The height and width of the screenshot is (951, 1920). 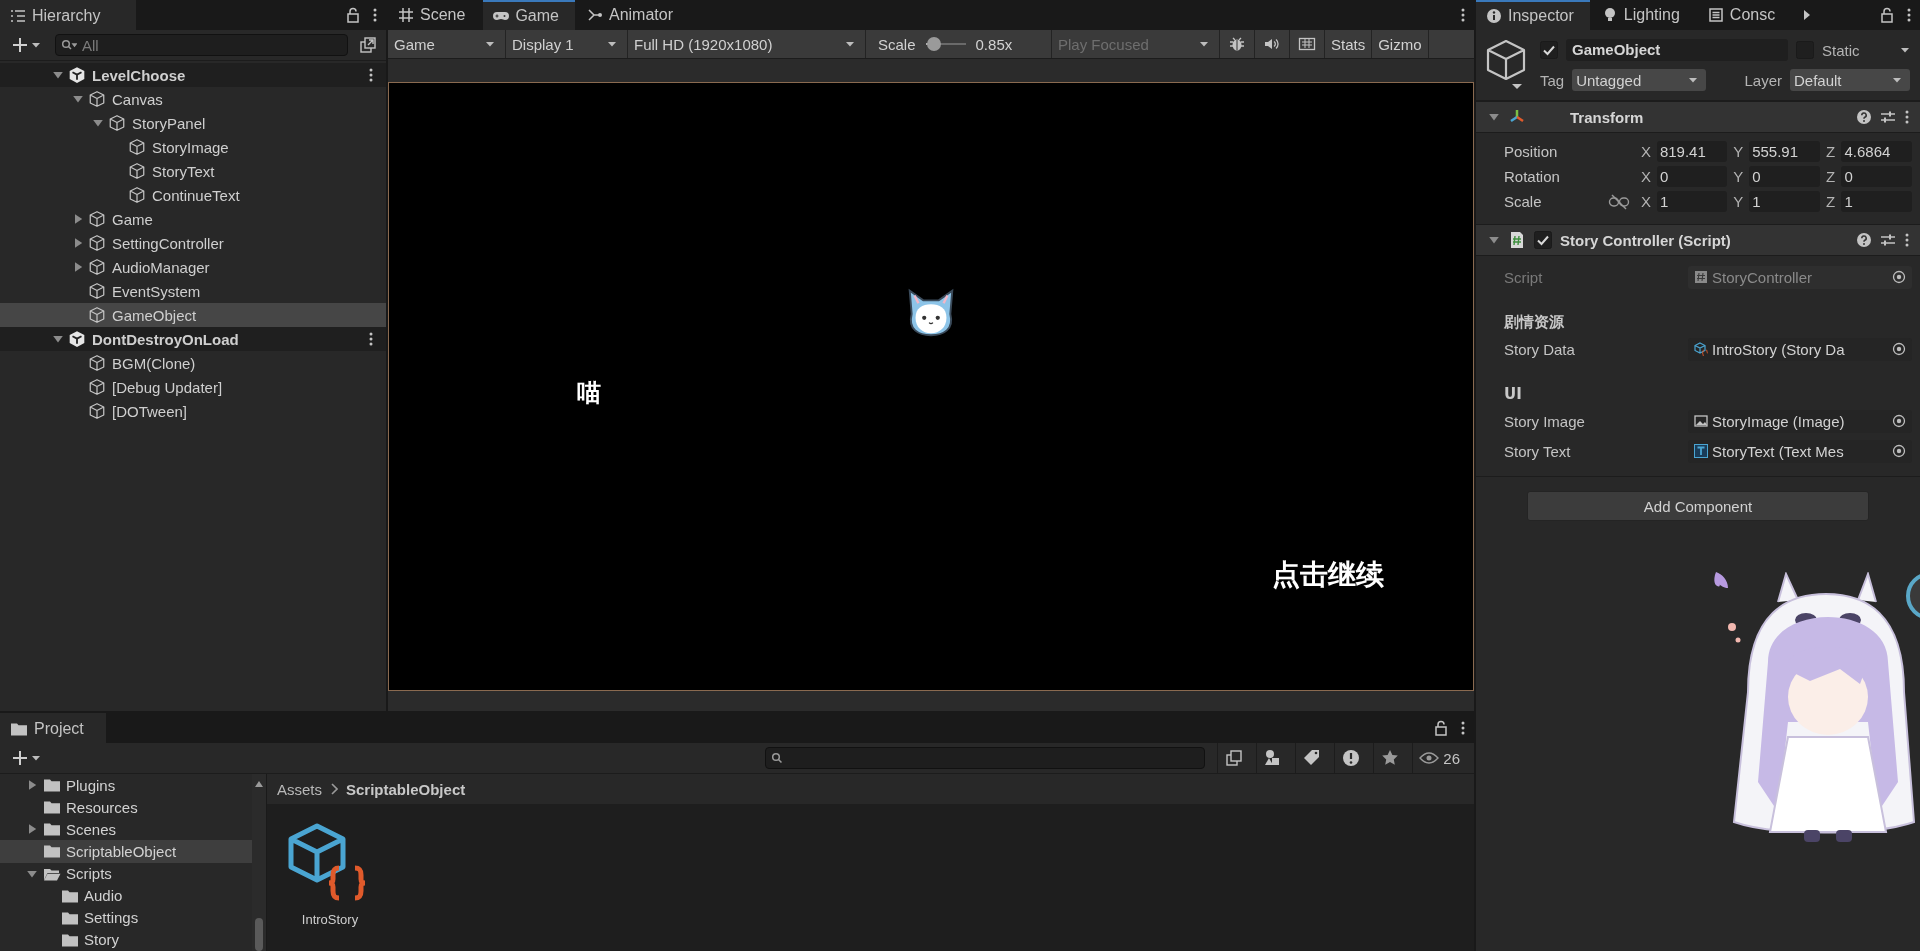 What do you see at coordinates (1850, 80) in the screenshot?
I see `layer-dropdown: Default` at bounding box center [1850, 80].